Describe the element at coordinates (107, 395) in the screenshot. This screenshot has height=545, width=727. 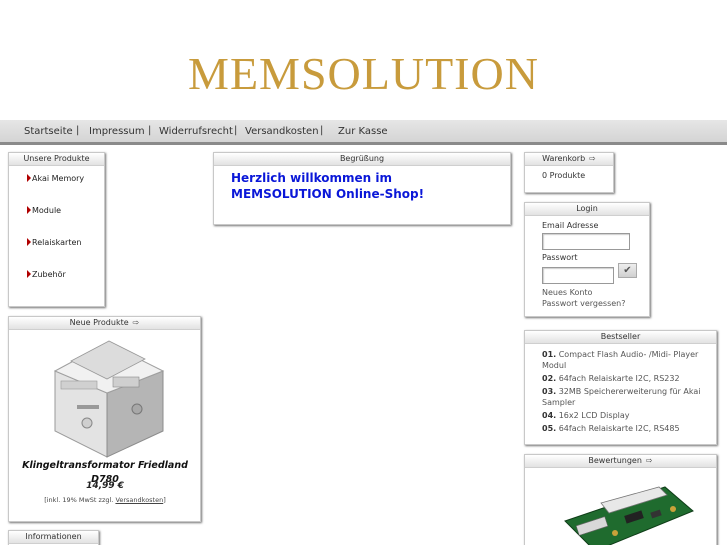
I see `product-image-transformer` at that location.